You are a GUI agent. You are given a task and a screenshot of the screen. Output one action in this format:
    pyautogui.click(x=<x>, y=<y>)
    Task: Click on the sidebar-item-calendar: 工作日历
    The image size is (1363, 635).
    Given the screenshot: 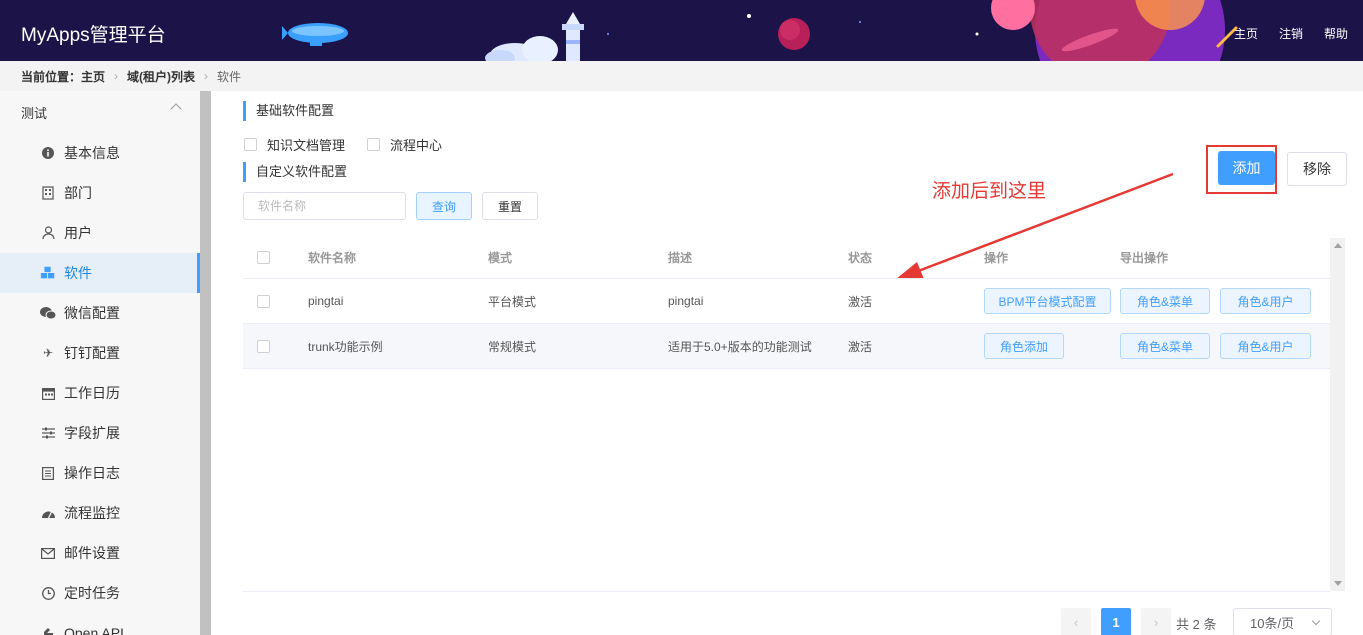 What is the action you would take?
    pyautogui.click(x=100, y=393)
    